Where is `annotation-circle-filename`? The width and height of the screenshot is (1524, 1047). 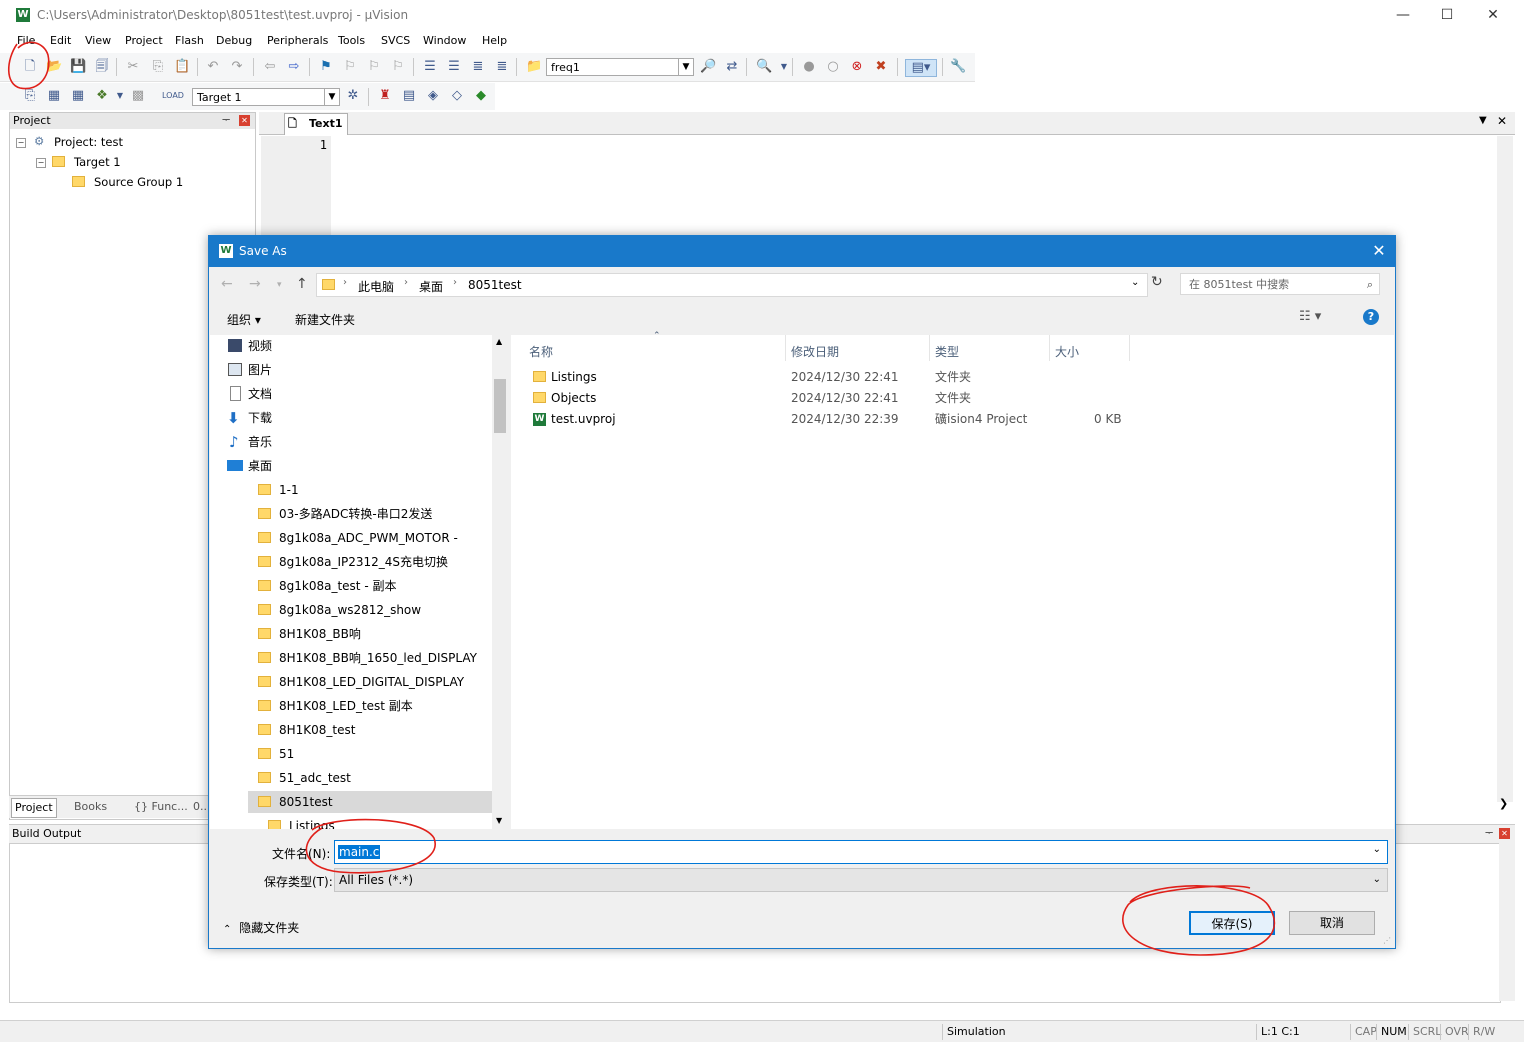 annotation-circle-filename is located at coordinates (370, 846).